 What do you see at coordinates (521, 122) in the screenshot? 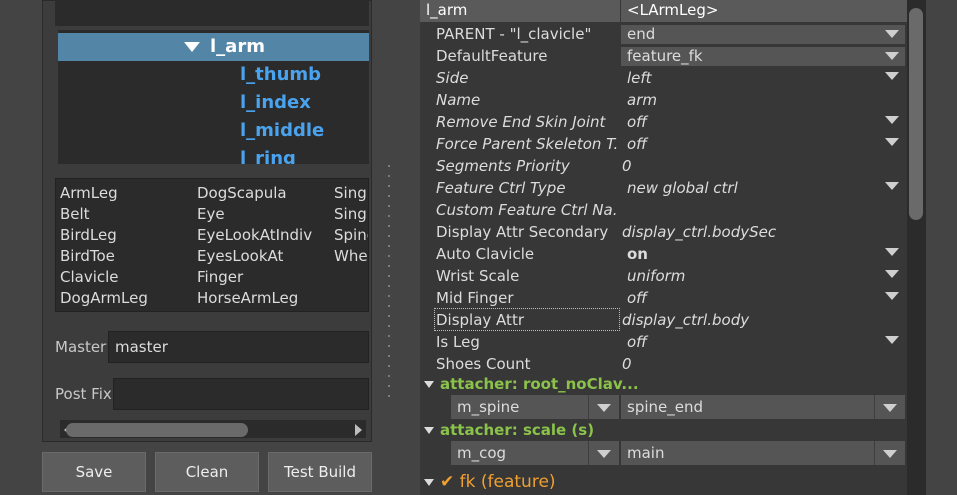
I see `attr-name-remove-end-skin-joint: Remove End Skin Joint` at bounding box center [521, 122].